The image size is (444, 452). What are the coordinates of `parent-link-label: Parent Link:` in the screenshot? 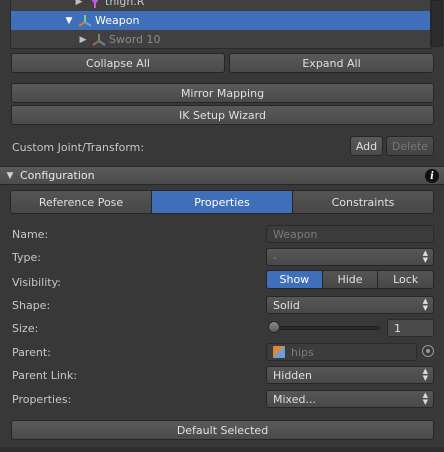 It's located at (44, 375).